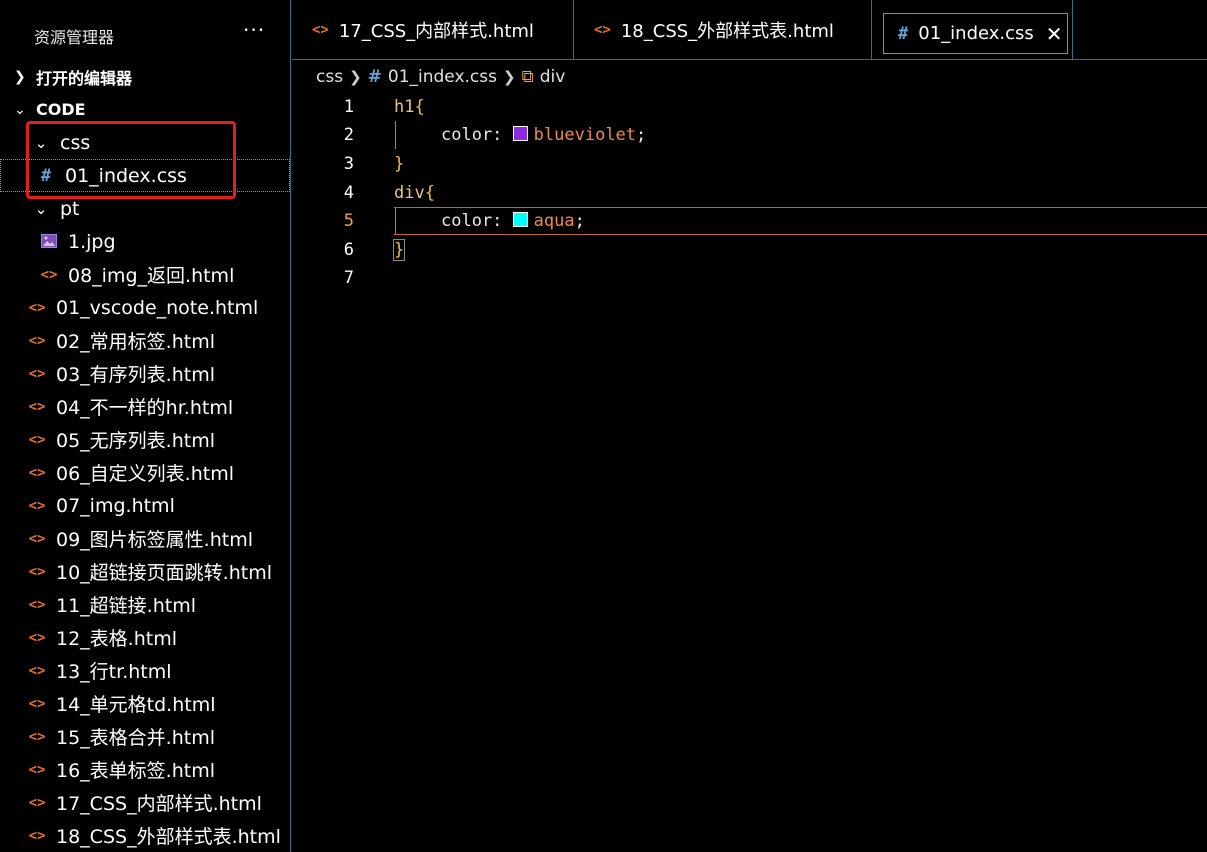 This screenshot has width=1207, height=852. I want to click on file-row: <> 14_单元格td.html, so click(159, 703).